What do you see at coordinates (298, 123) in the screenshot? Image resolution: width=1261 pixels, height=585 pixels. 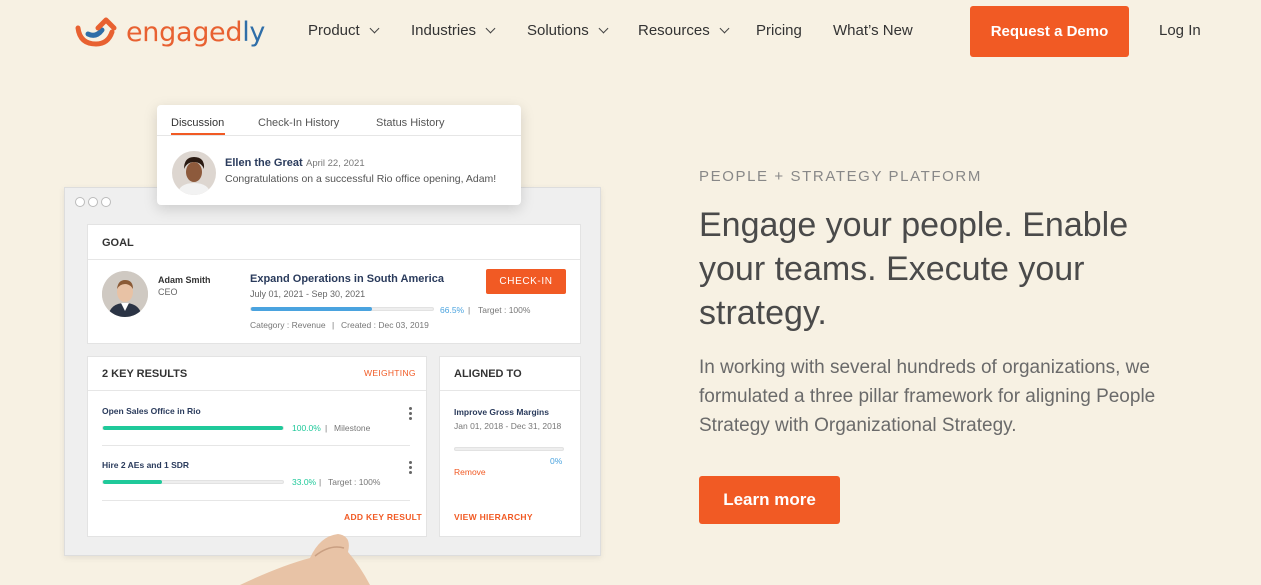 I see `tab-check-in-history: Check-In History` at bounding box center [298, 123].